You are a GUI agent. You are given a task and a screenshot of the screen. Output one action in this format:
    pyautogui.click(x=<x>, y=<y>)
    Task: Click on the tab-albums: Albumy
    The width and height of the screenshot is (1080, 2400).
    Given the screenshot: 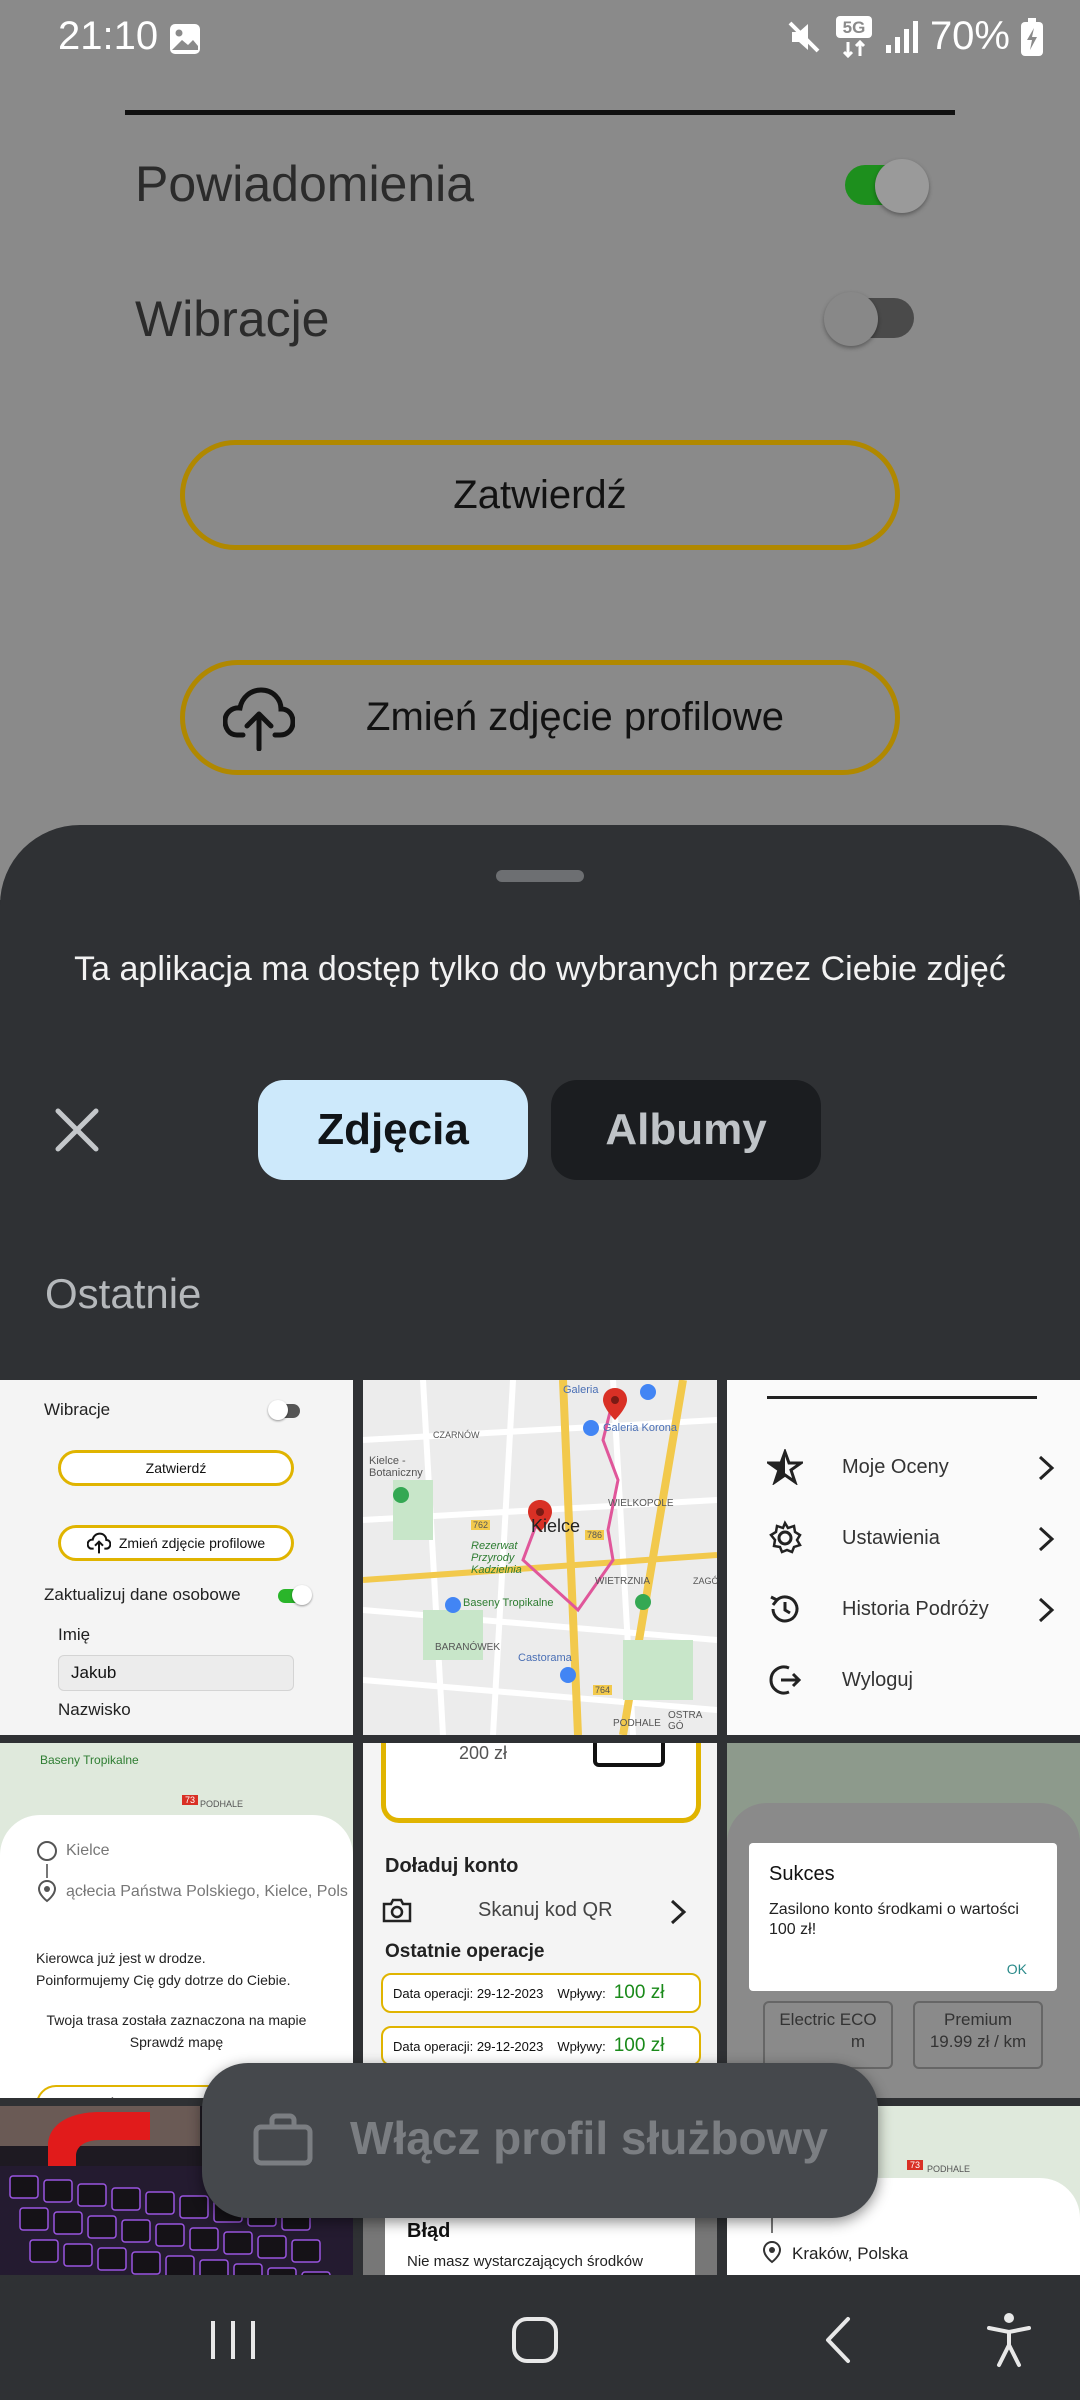 What is the action you would take?
    pyautogui.click(x=686, y=1130)
    